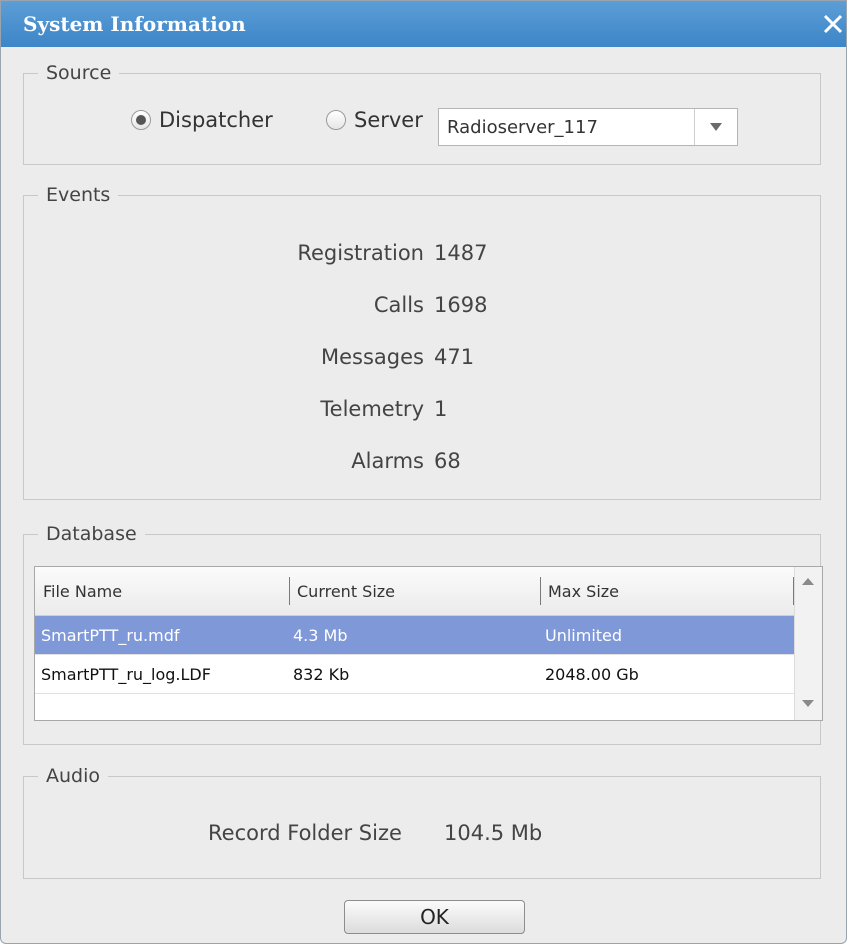 This screenshot has height=944, width=847. What do you see at coordinates (336, 120) in the screenshot?
I see `radio-unselected-icon` at bounding box center [336, 120].